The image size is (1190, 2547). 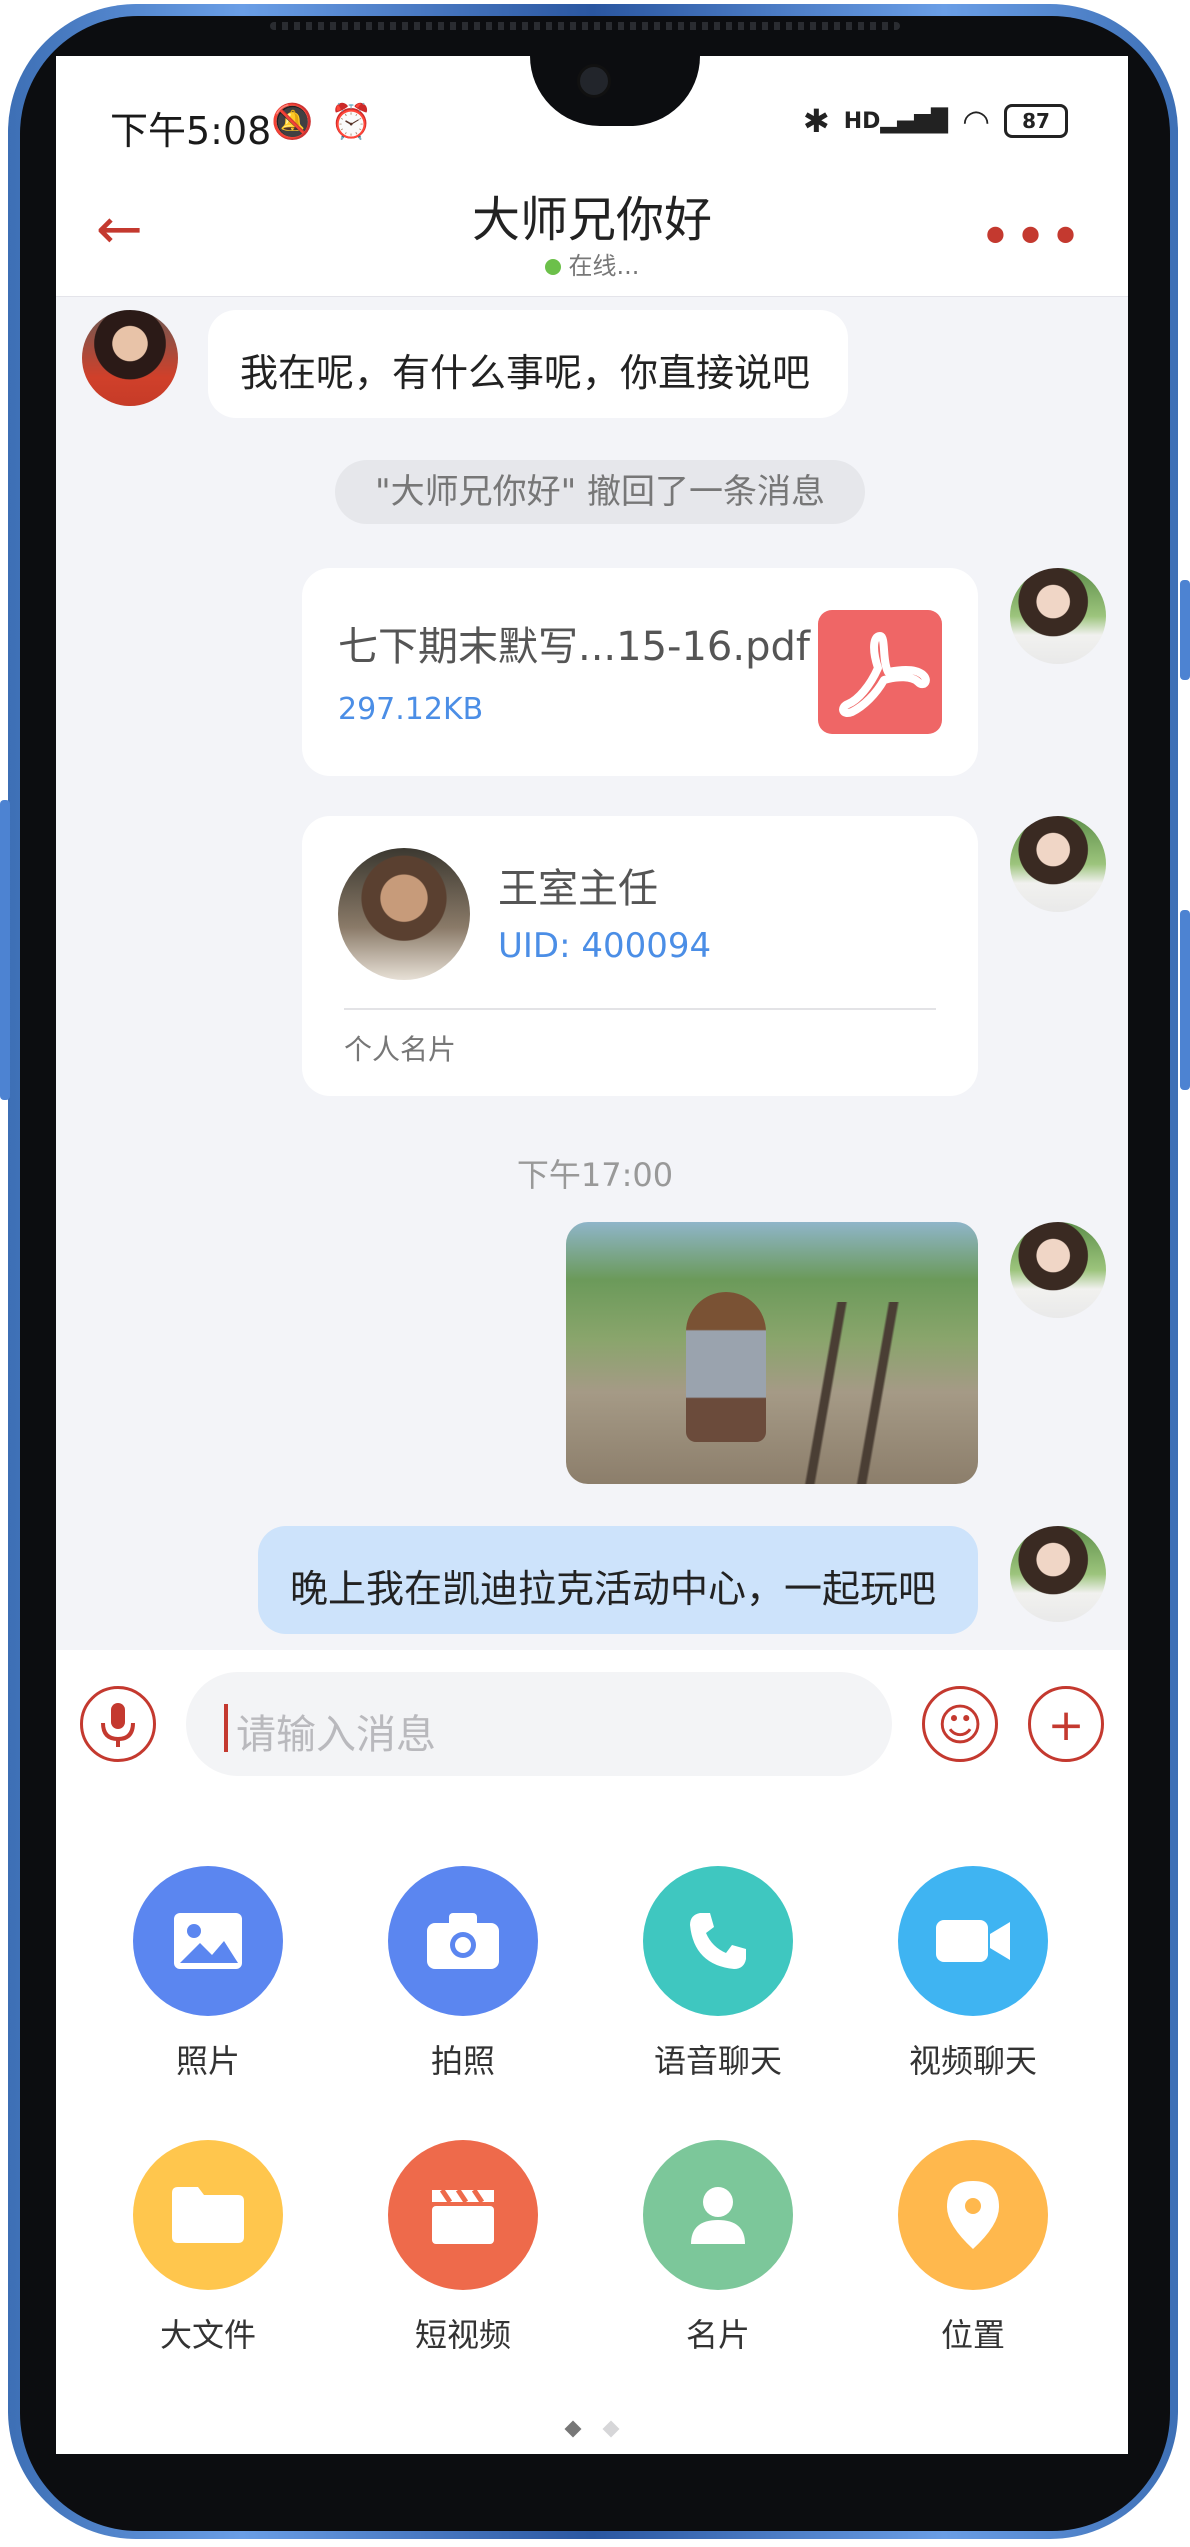 I want to click on status-right-icons: ✱ HD▂▄▆█ ◠ 87, so click(x=935, y=121).